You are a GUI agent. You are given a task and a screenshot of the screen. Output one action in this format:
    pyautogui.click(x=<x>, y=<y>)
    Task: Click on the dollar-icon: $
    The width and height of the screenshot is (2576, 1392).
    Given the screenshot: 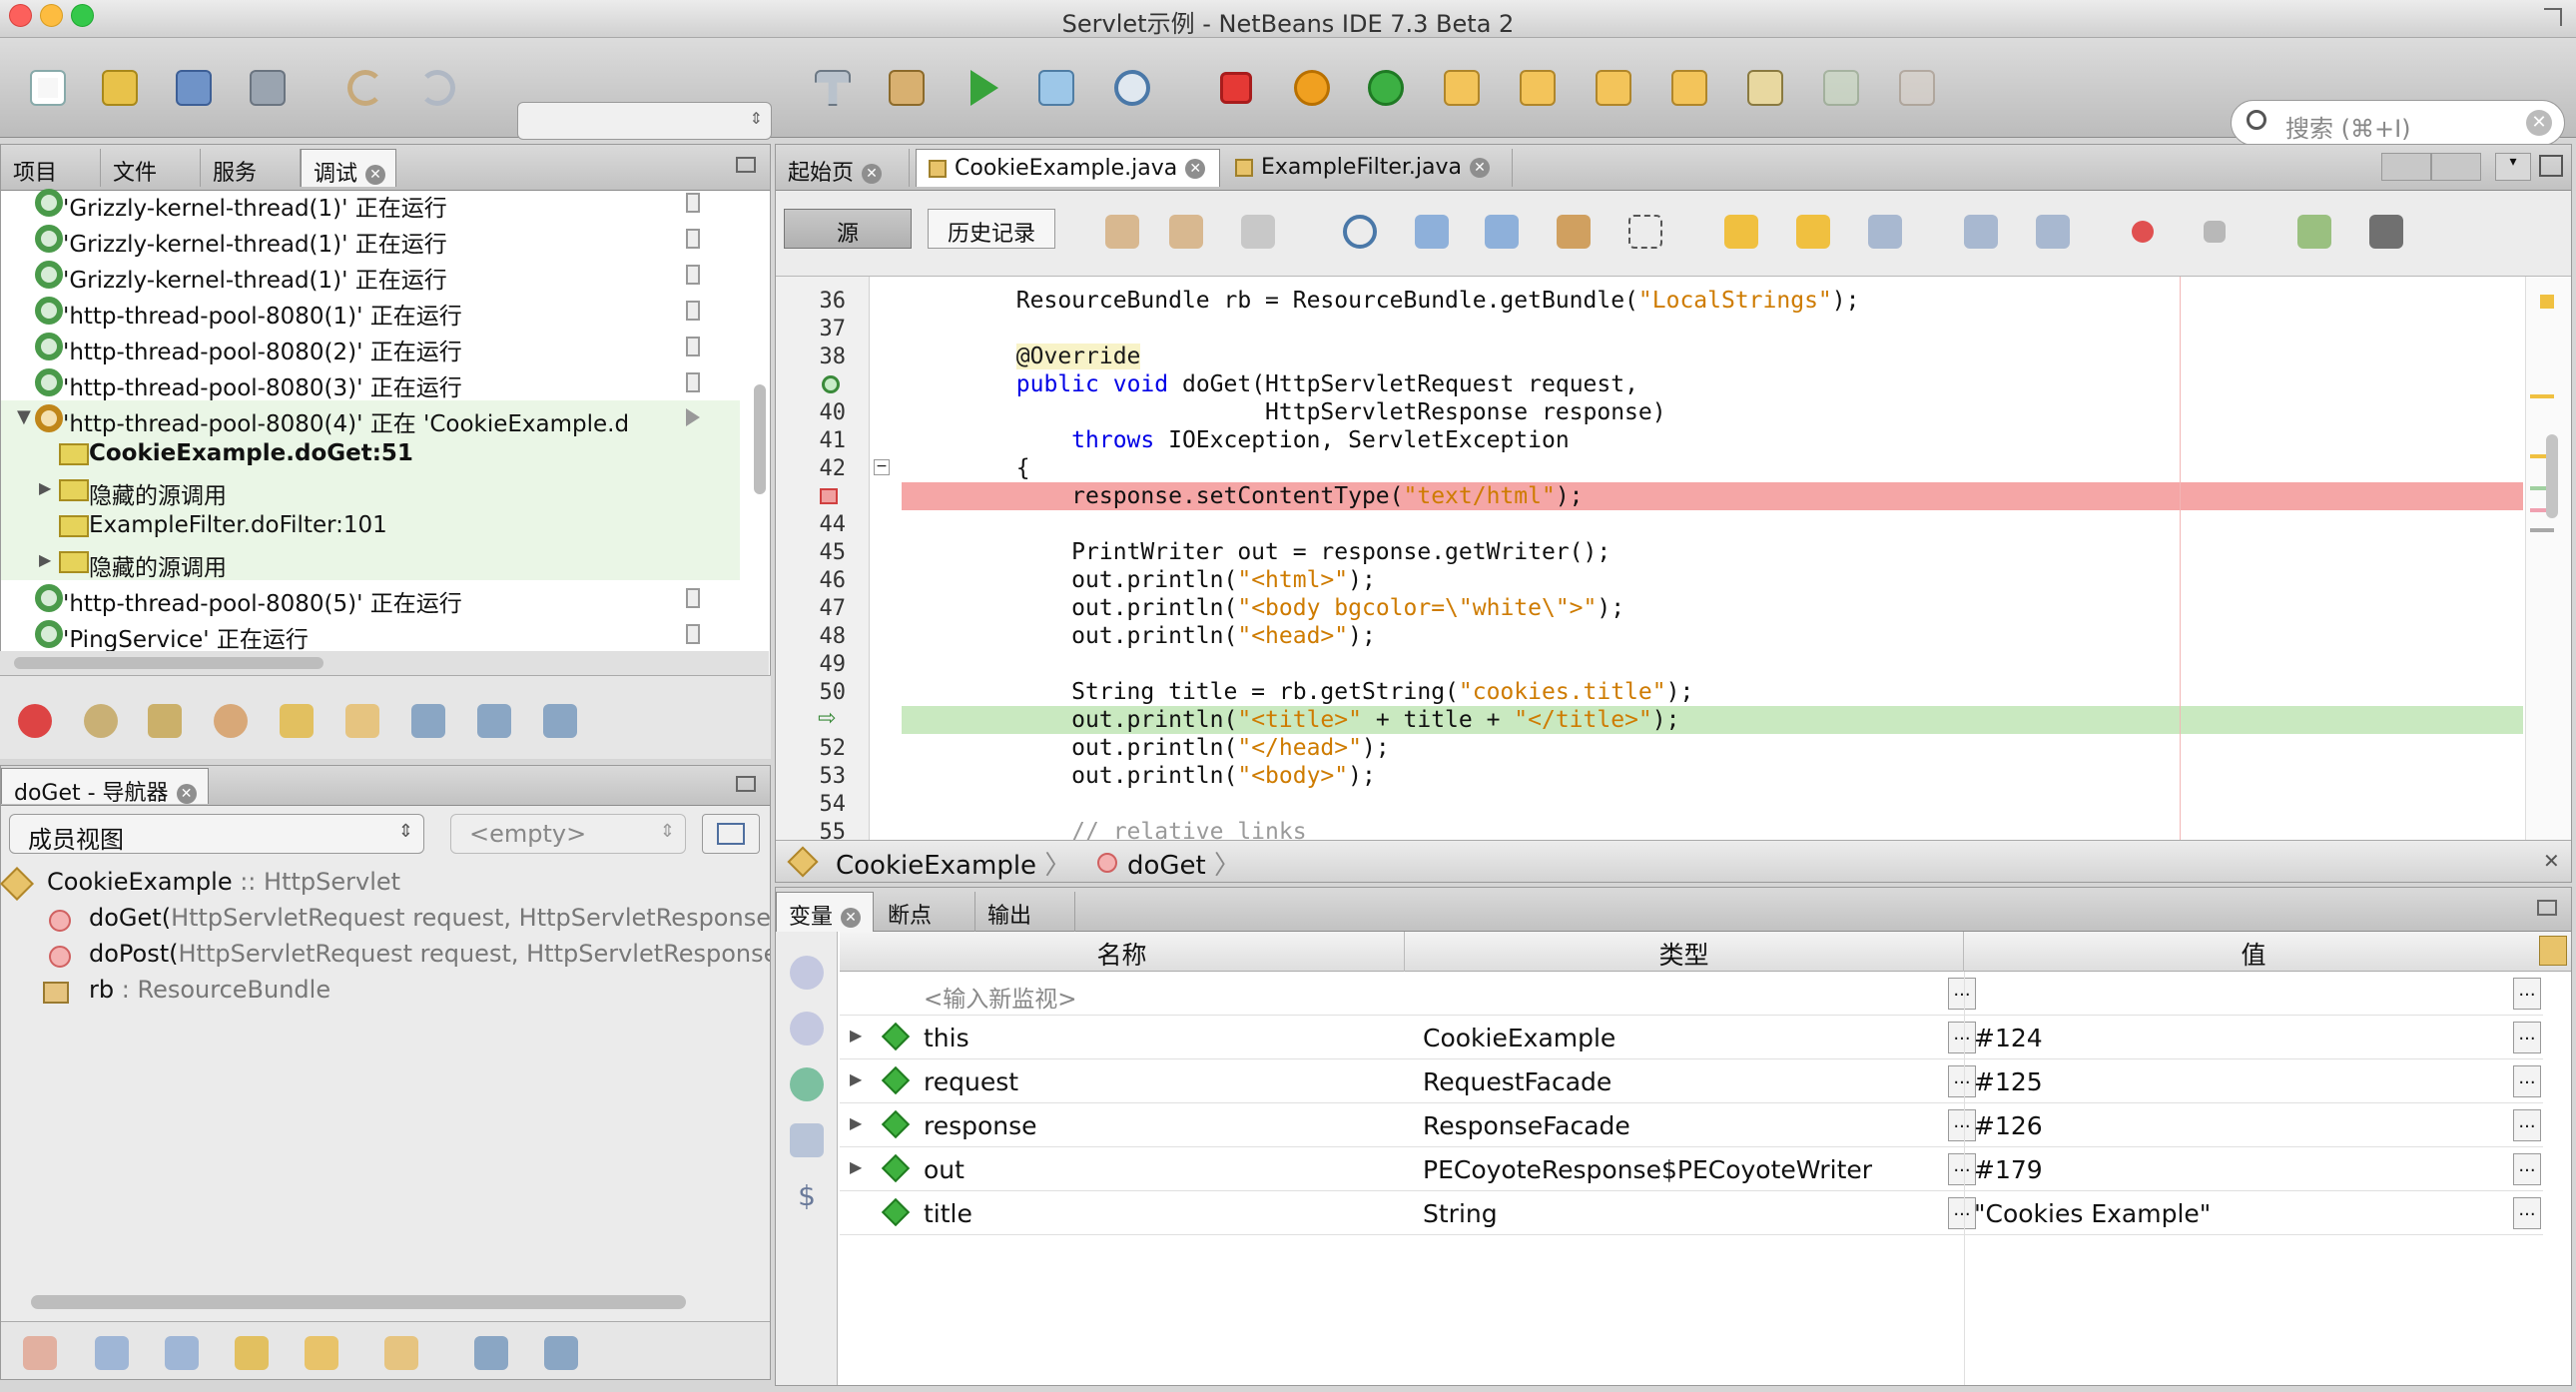 What is the action you would take?
    pyautogui.click(x=807, y=1196)
    